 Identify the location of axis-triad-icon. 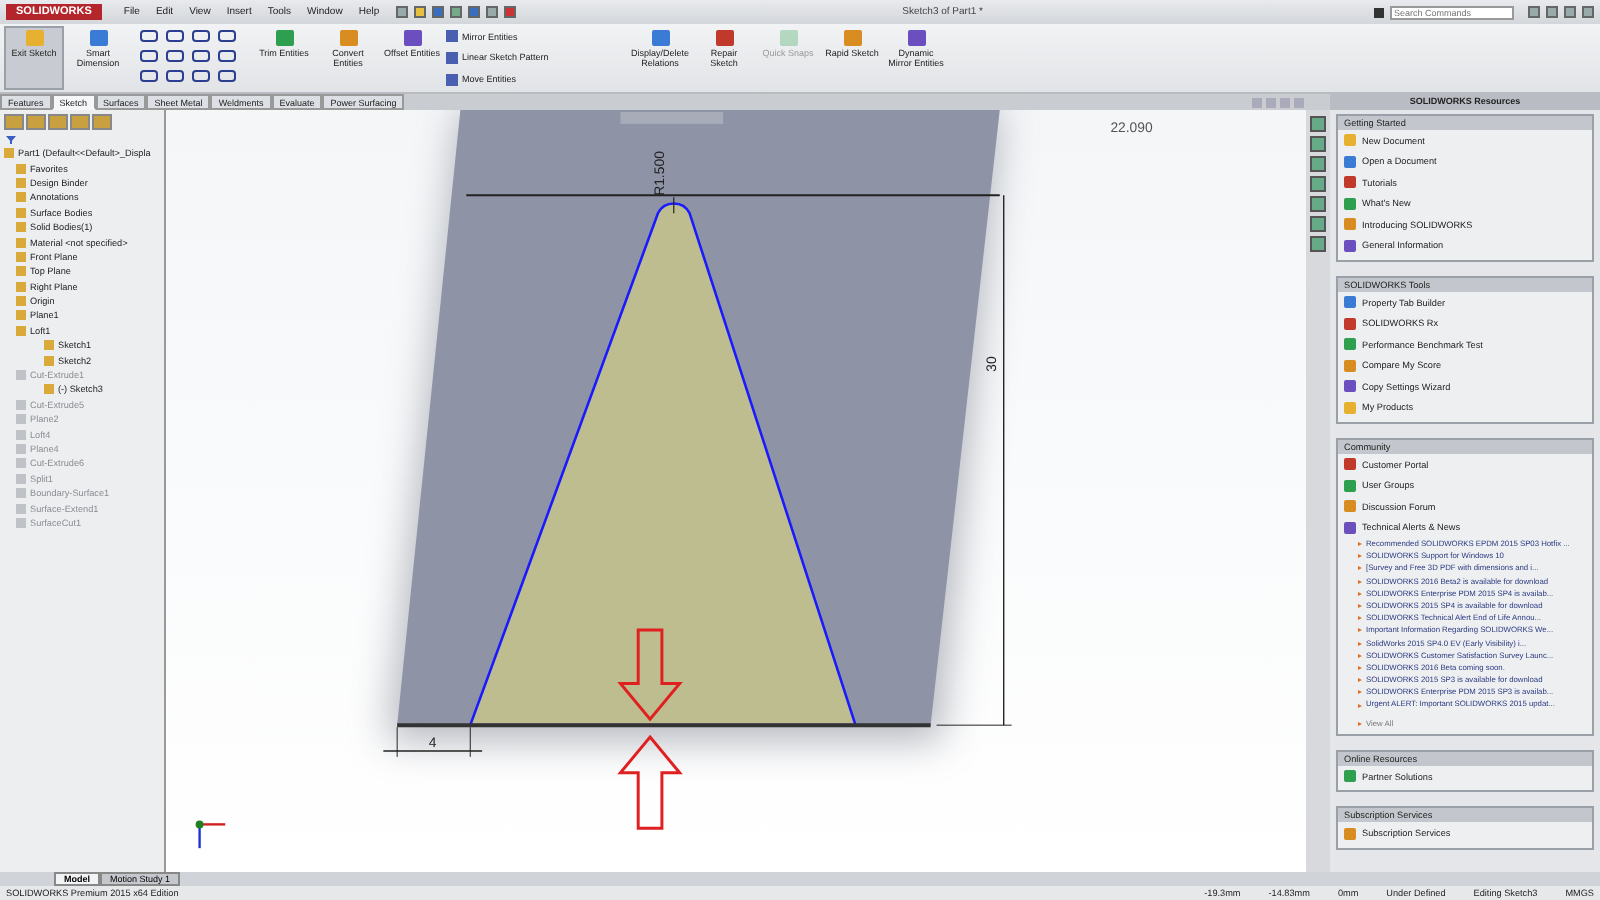
(210, 834).